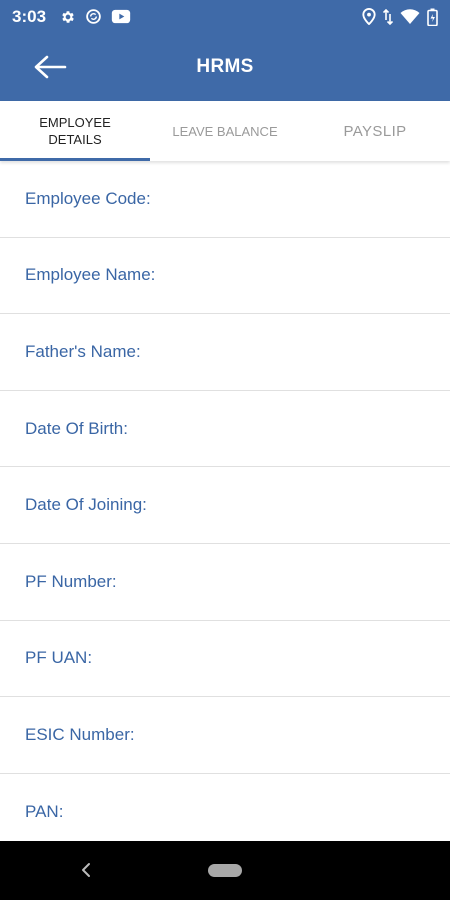 Image resolution: width=450 pixels, height=900 pixels. I want to click on field-label: ESIC Number:, so click(80, 734).